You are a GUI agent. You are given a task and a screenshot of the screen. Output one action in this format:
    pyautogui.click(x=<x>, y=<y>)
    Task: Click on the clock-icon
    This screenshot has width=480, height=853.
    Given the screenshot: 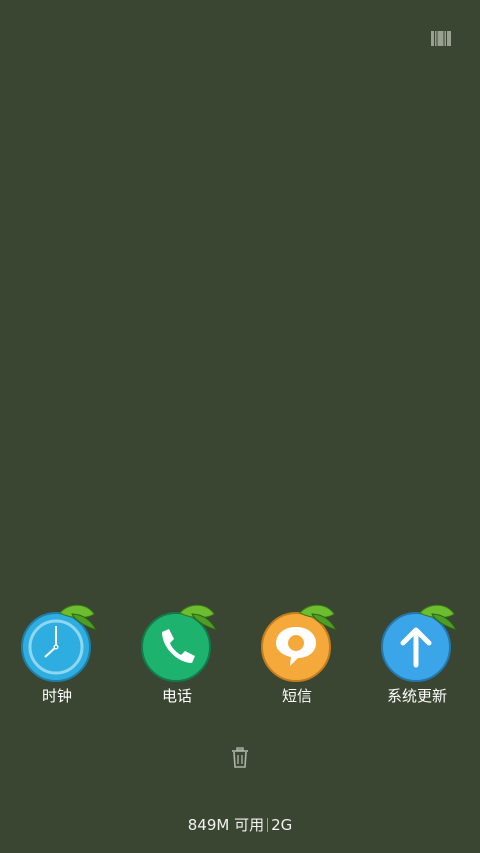 What is the action you would take?
    pyautogui.click(x=59, y=643)
    